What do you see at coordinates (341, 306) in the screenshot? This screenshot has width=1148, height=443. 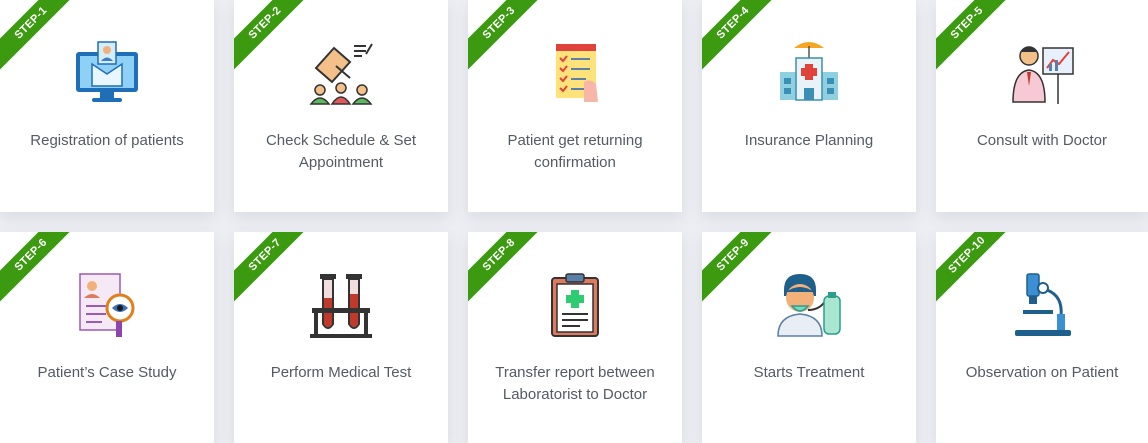 I see `test-tubes-icon` at bounding box center [341, 306].